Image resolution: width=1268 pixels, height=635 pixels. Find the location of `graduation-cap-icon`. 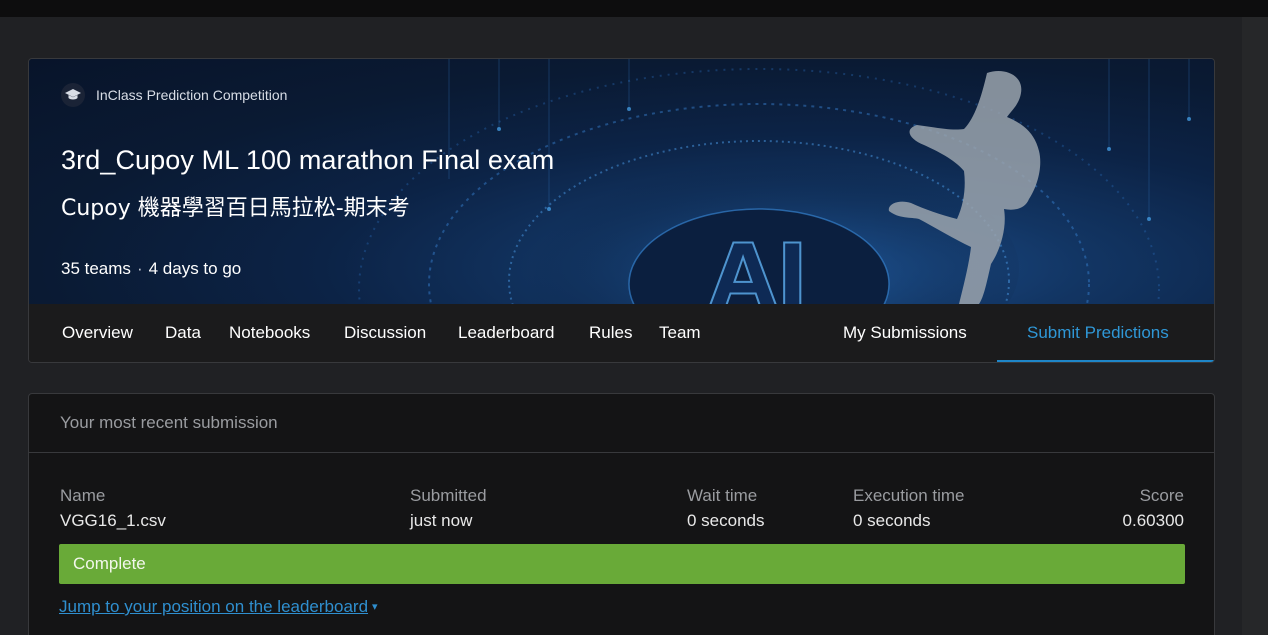

graduation-cap-icon is located at coordinates (73, 95).